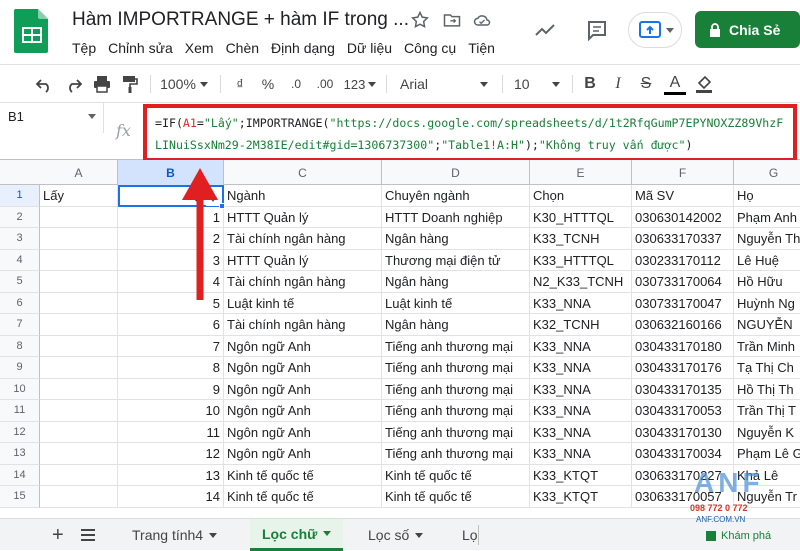 The height and width of the screenshot is (551, 800). What do you see at coordinates (767, 432) in the screenshot?
I see `cell-col-g: Nguyễn K` at bounding box center [767, 432].